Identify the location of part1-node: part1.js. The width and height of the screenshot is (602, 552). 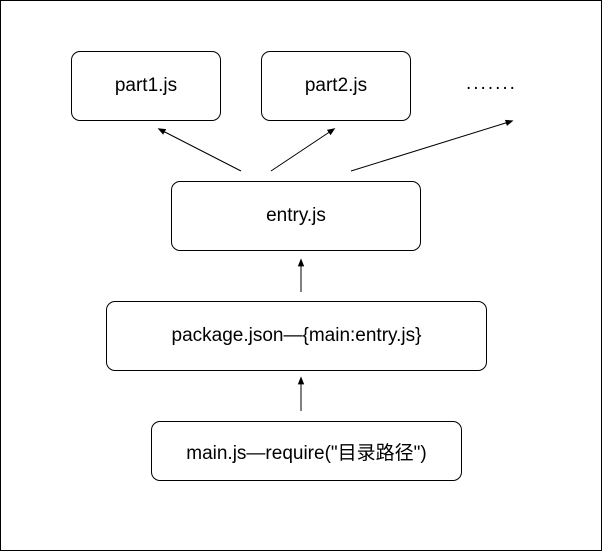
(146, 86).